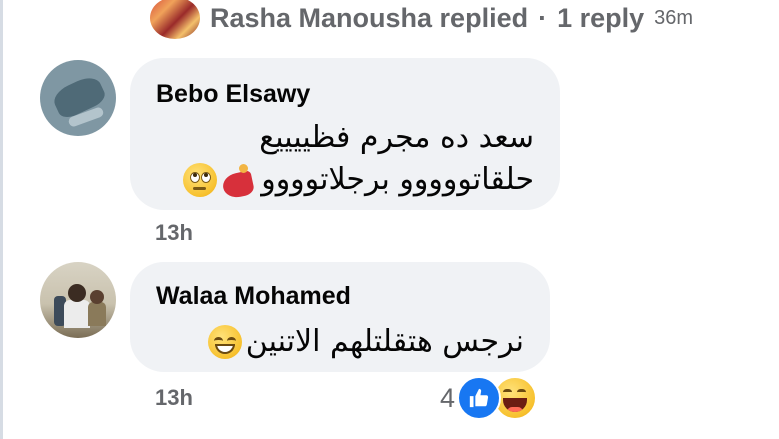 This screenshot has width=779, height=439. What do you see at coordinates (674, 17) in the screenshot?
I see `reply-time: 36m` at bounding box center [674, 17].